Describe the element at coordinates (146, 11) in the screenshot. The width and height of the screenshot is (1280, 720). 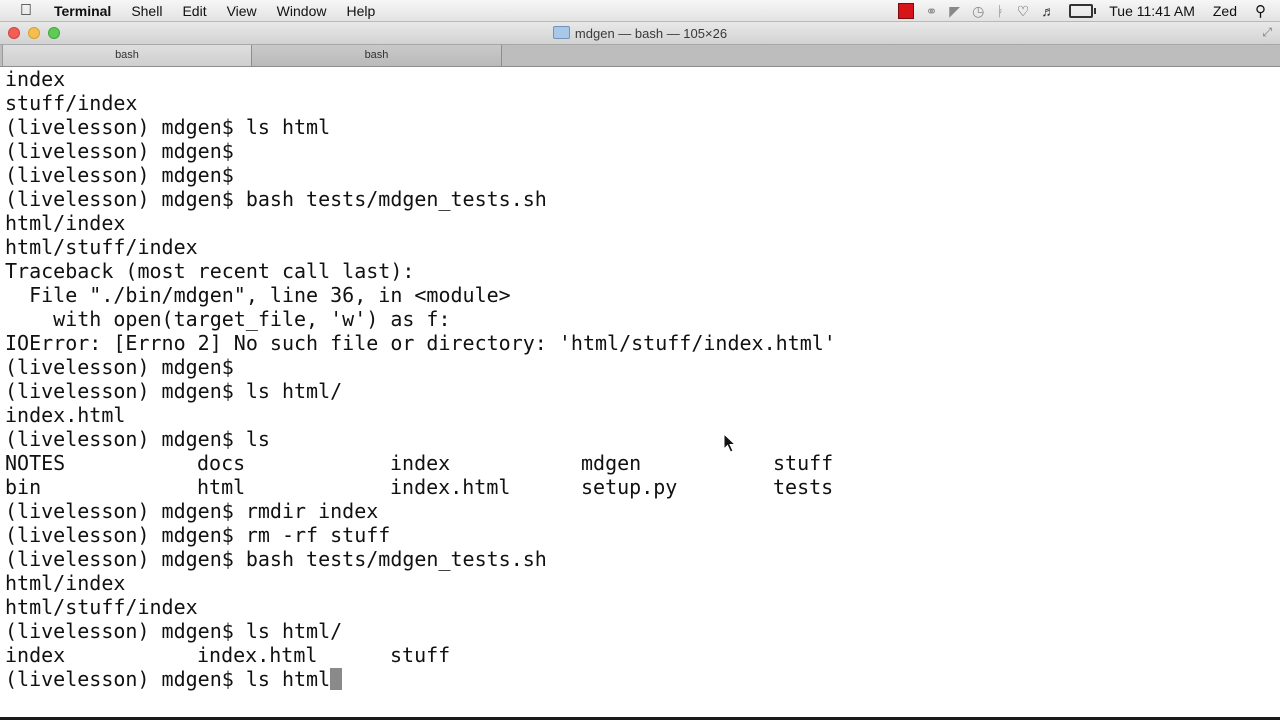
I see `menu-shell: Shell` at that location.